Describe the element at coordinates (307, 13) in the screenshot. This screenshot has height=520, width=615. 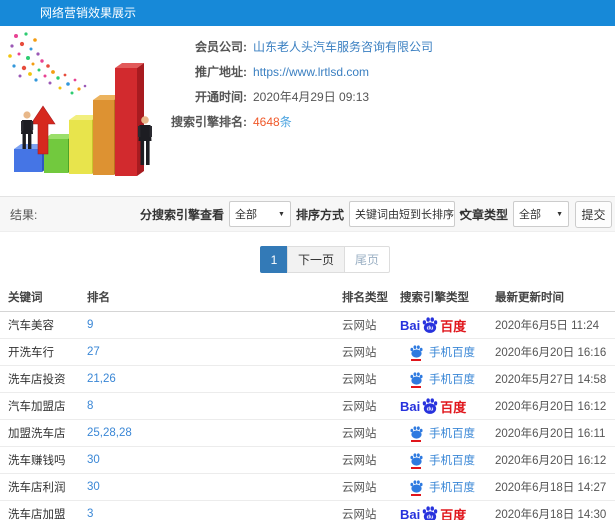
I see `page-header: 网络营销效果展示` at that location.